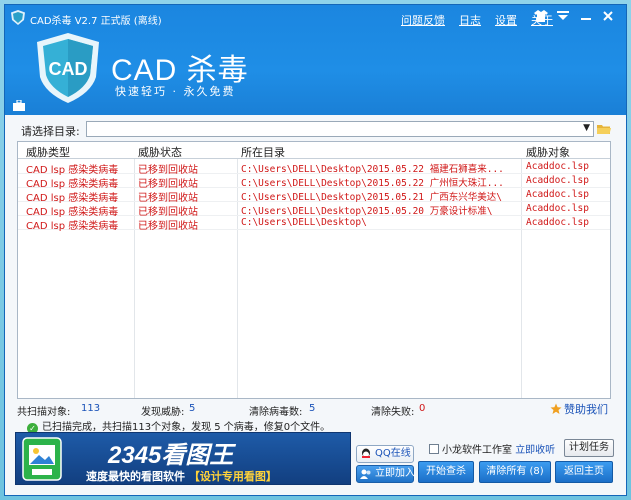 This screenshot has width=631, height=500. I want to click on menu-icon, so click(563, 17).